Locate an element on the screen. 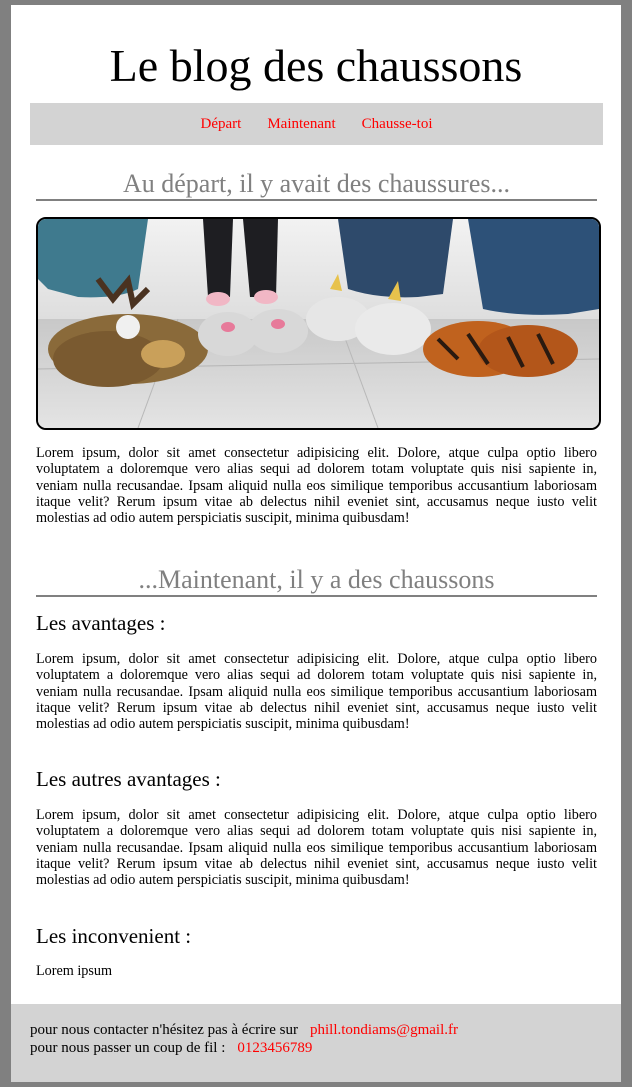  footer-email-link: phill.tondiams@gmail.fr is located at coordinates (384, 1030).